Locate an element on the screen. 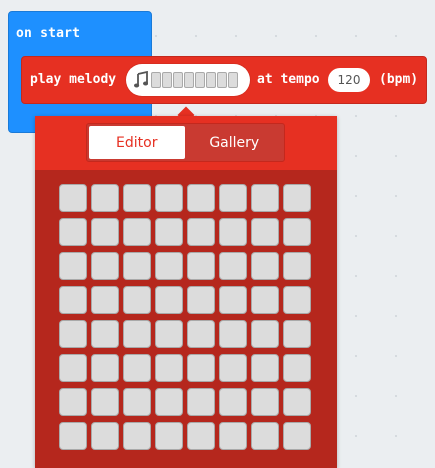 The image size is (435, 468). editor-tabs: Editor Gallery is located at coordinates (185, 142).